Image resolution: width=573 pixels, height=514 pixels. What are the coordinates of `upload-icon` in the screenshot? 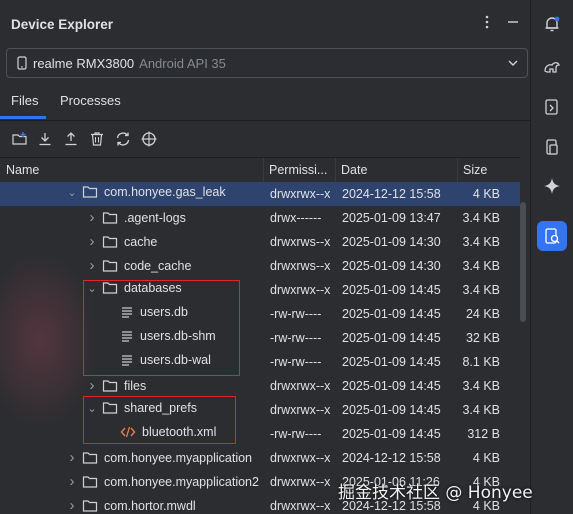 It's located at (71, 139).